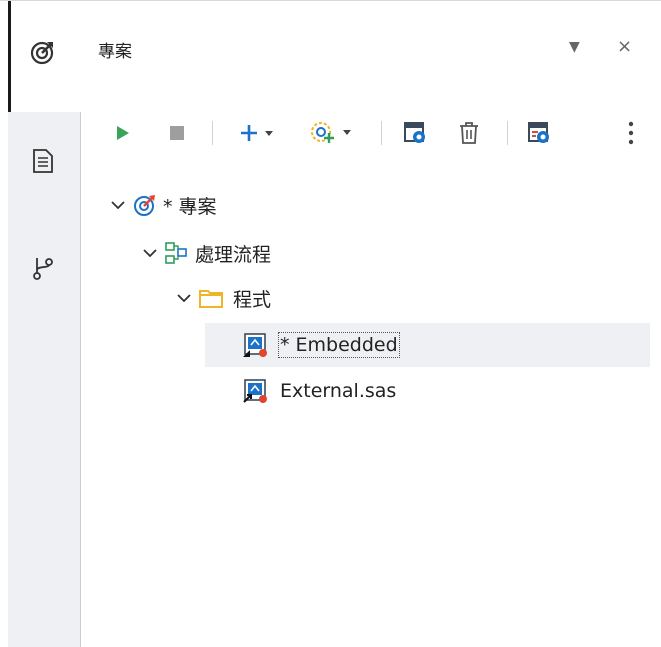 This screenshot has height=647, width=661. I want to click on folder-icon, so click(211, 298).